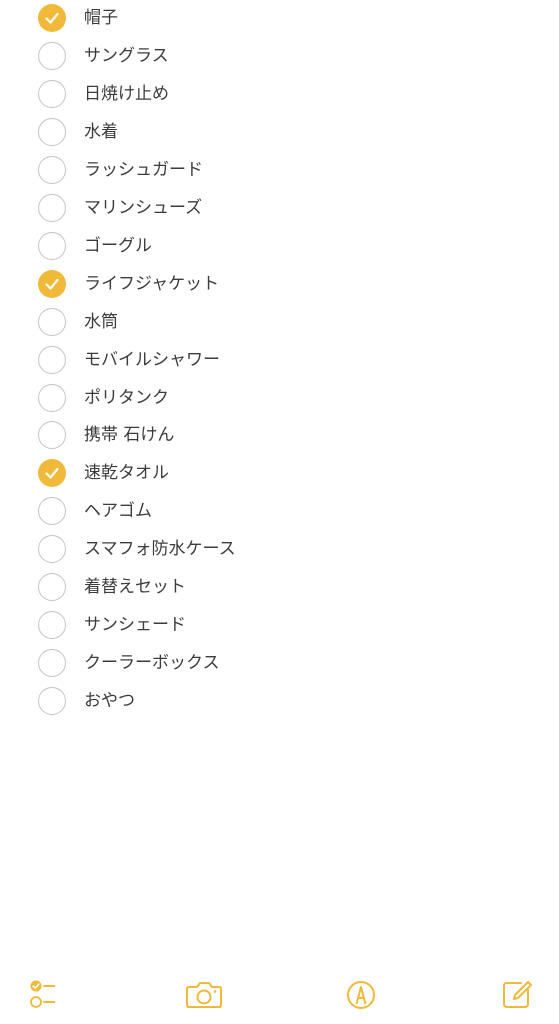 The image size is (559, 1024). What do you see at coordinates (279, 398) in the screenshot?
I see `checklist-item: ポリタンク` at bounding box center [279, 398].